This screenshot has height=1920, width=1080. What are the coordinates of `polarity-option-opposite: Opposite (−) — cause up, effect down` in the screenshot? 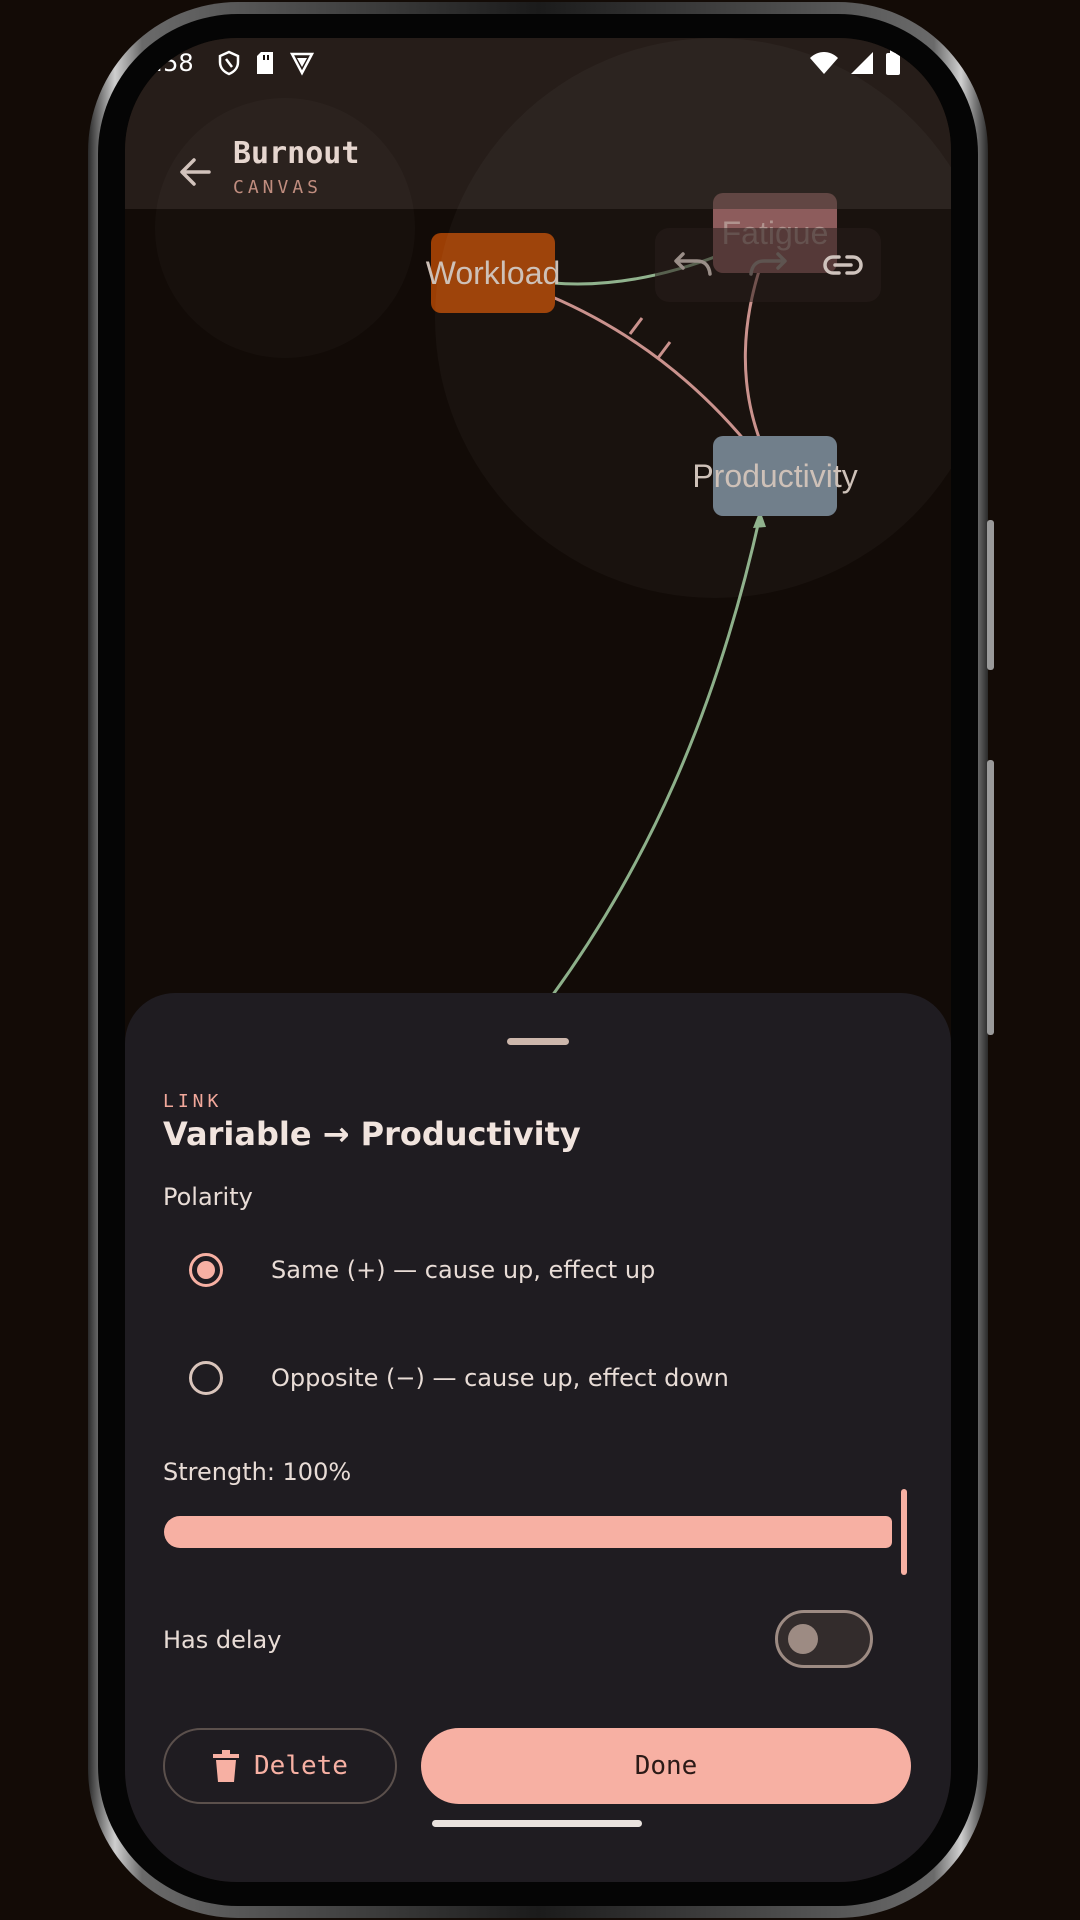 It's located at (538, 1378).